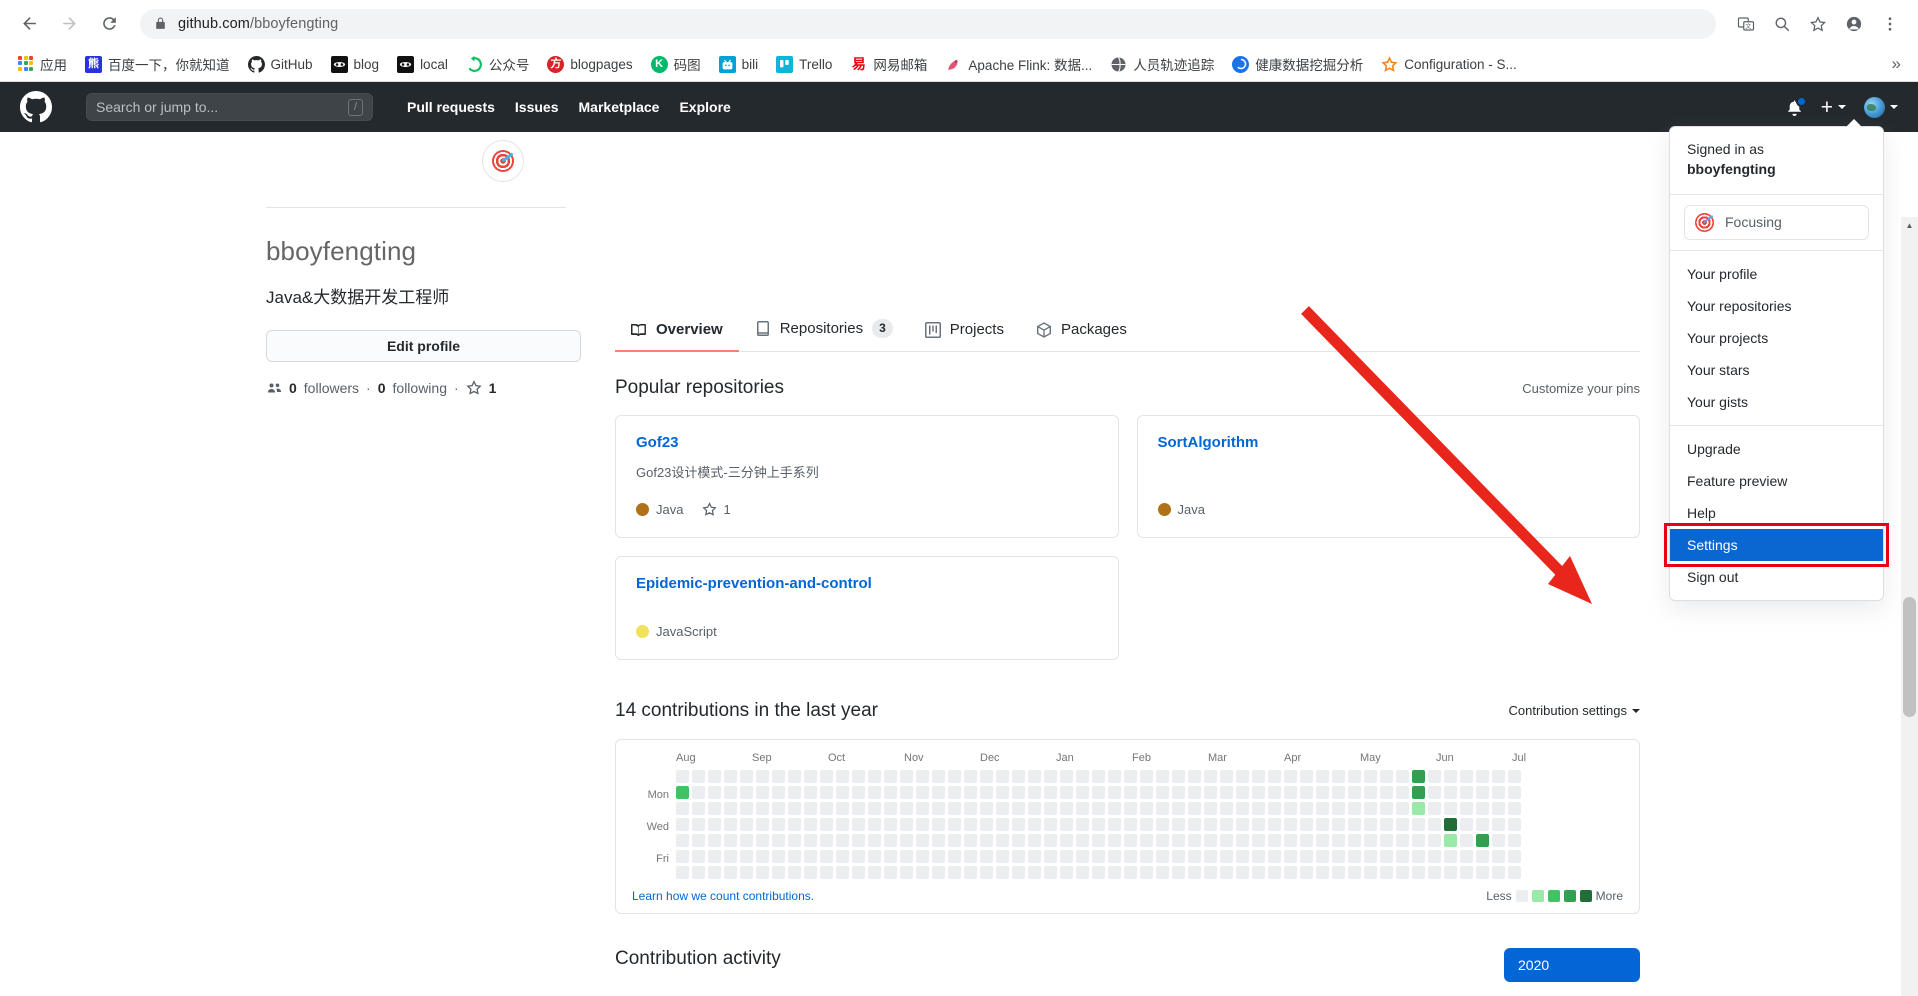 The height and width of the screenshot is (996, 1918). What do you see at coordinates (888, 64) in the screenshot?
I see `bookmark-netease-mail: 易 网易邮箱` at bounding box center [888, 64].